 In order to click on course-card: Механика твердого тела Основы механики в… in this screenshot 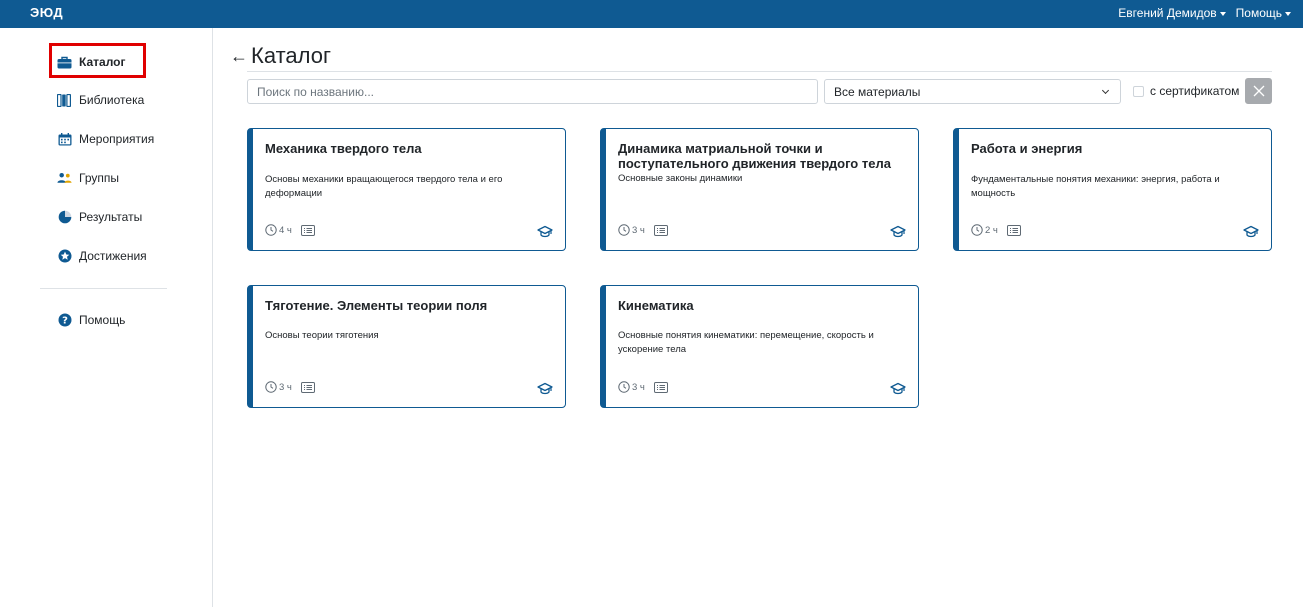, I will do `click(406, 189)`.